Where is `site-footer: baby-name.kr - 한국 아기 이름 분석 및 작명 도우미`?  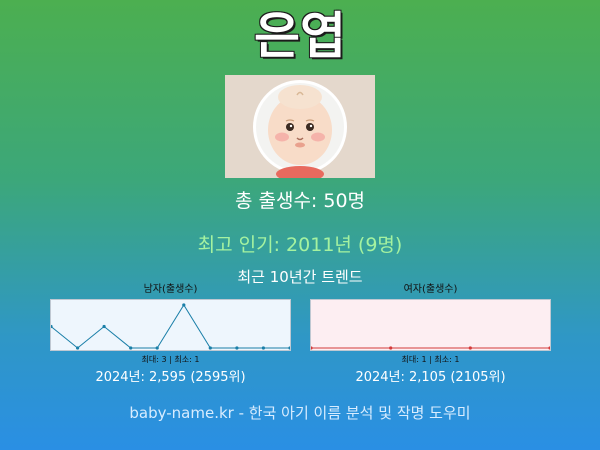 site-footer: baby-name.kr - 한국 아기 이름 분석 및 작명 도우미 is located at coordinates (300, 413).